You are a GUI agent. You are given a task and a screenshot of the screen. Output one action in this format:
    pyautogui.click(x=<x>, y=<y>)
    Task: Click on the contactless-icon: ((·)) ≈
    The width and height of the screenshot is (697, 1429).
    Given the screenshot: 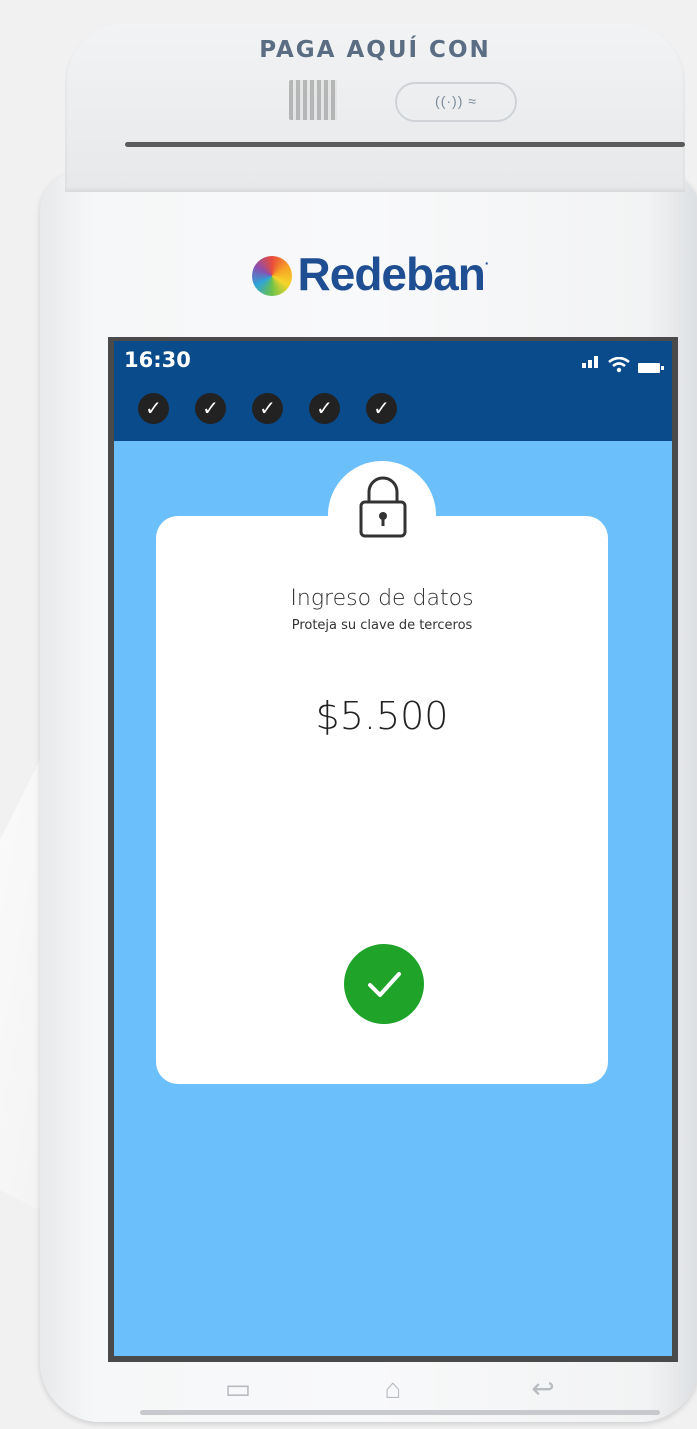 What is the action you would take?
    pyautogui.click(x=456, y=102)
    